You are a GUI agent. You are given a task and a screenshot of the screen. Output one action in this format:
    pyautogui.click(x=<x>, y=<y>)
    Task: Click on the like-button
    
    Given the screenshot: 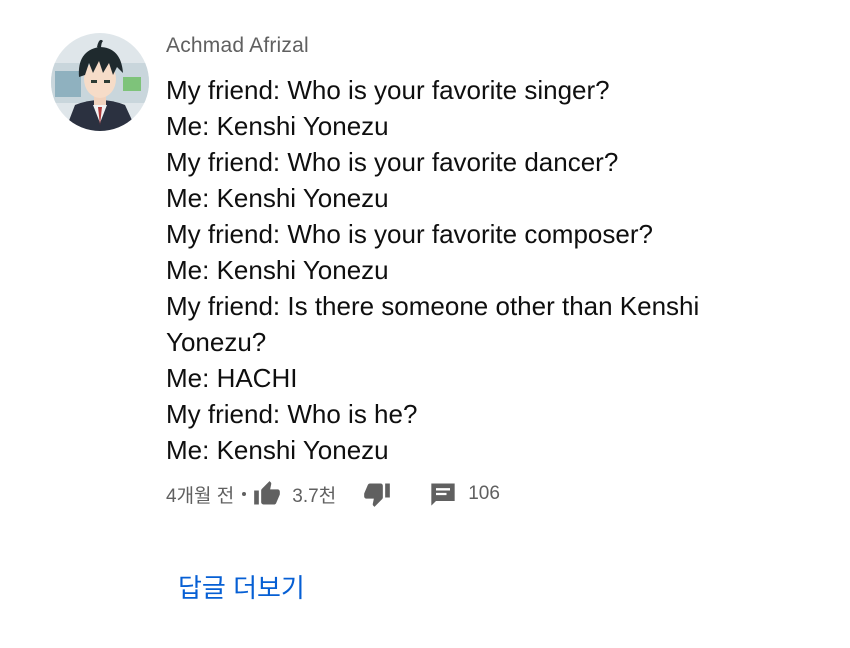 What is the action you would take?
    pyautogui.click(x=267, y=494)
    